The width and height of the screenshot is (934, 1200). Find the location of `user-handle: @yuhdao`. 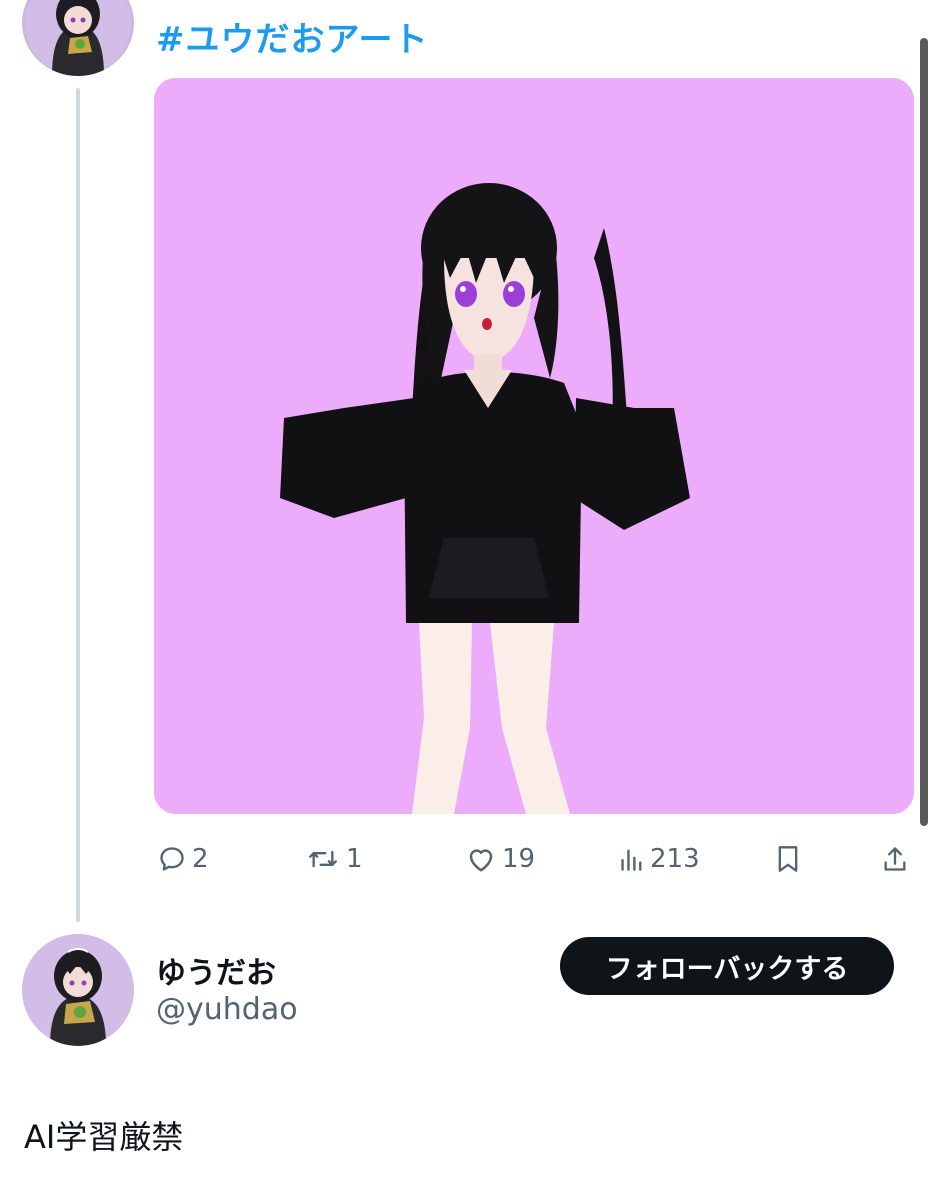

user-handle: @yuhdao is located at coordinates (227, 1009).